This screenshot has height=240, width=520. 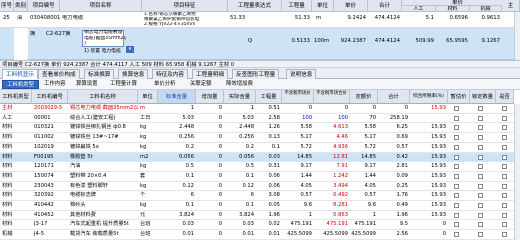 I want to click on work-content-button: 工作内容, so click(x=55, y=84).